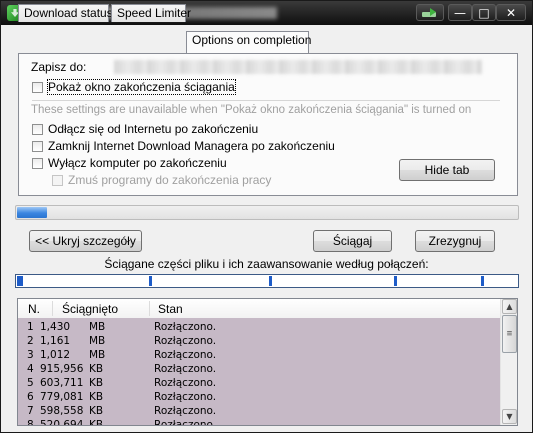  Describe the element at coordinates (266, 100) in the screenshot. I see `separator` at that location.